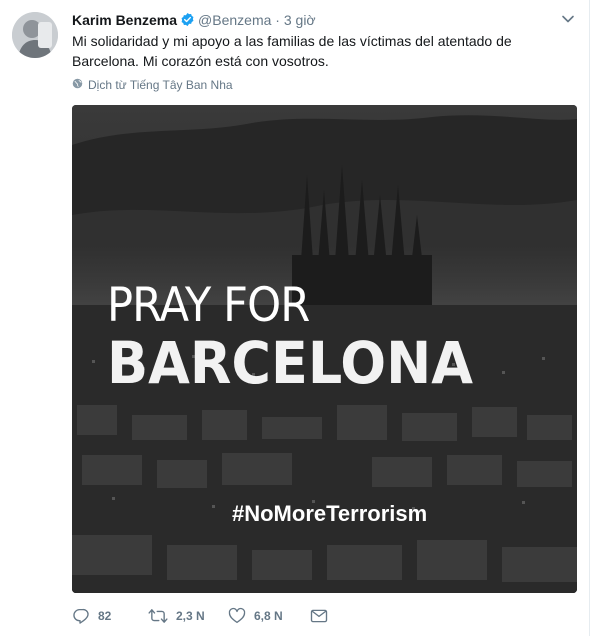 The width and height of the screenshot is (590, 636). What do you see at coordinates (208, 305) in the screenshot?
I see `image-text-pray-for: PRAY FOR` at bounding box center [208, 305].